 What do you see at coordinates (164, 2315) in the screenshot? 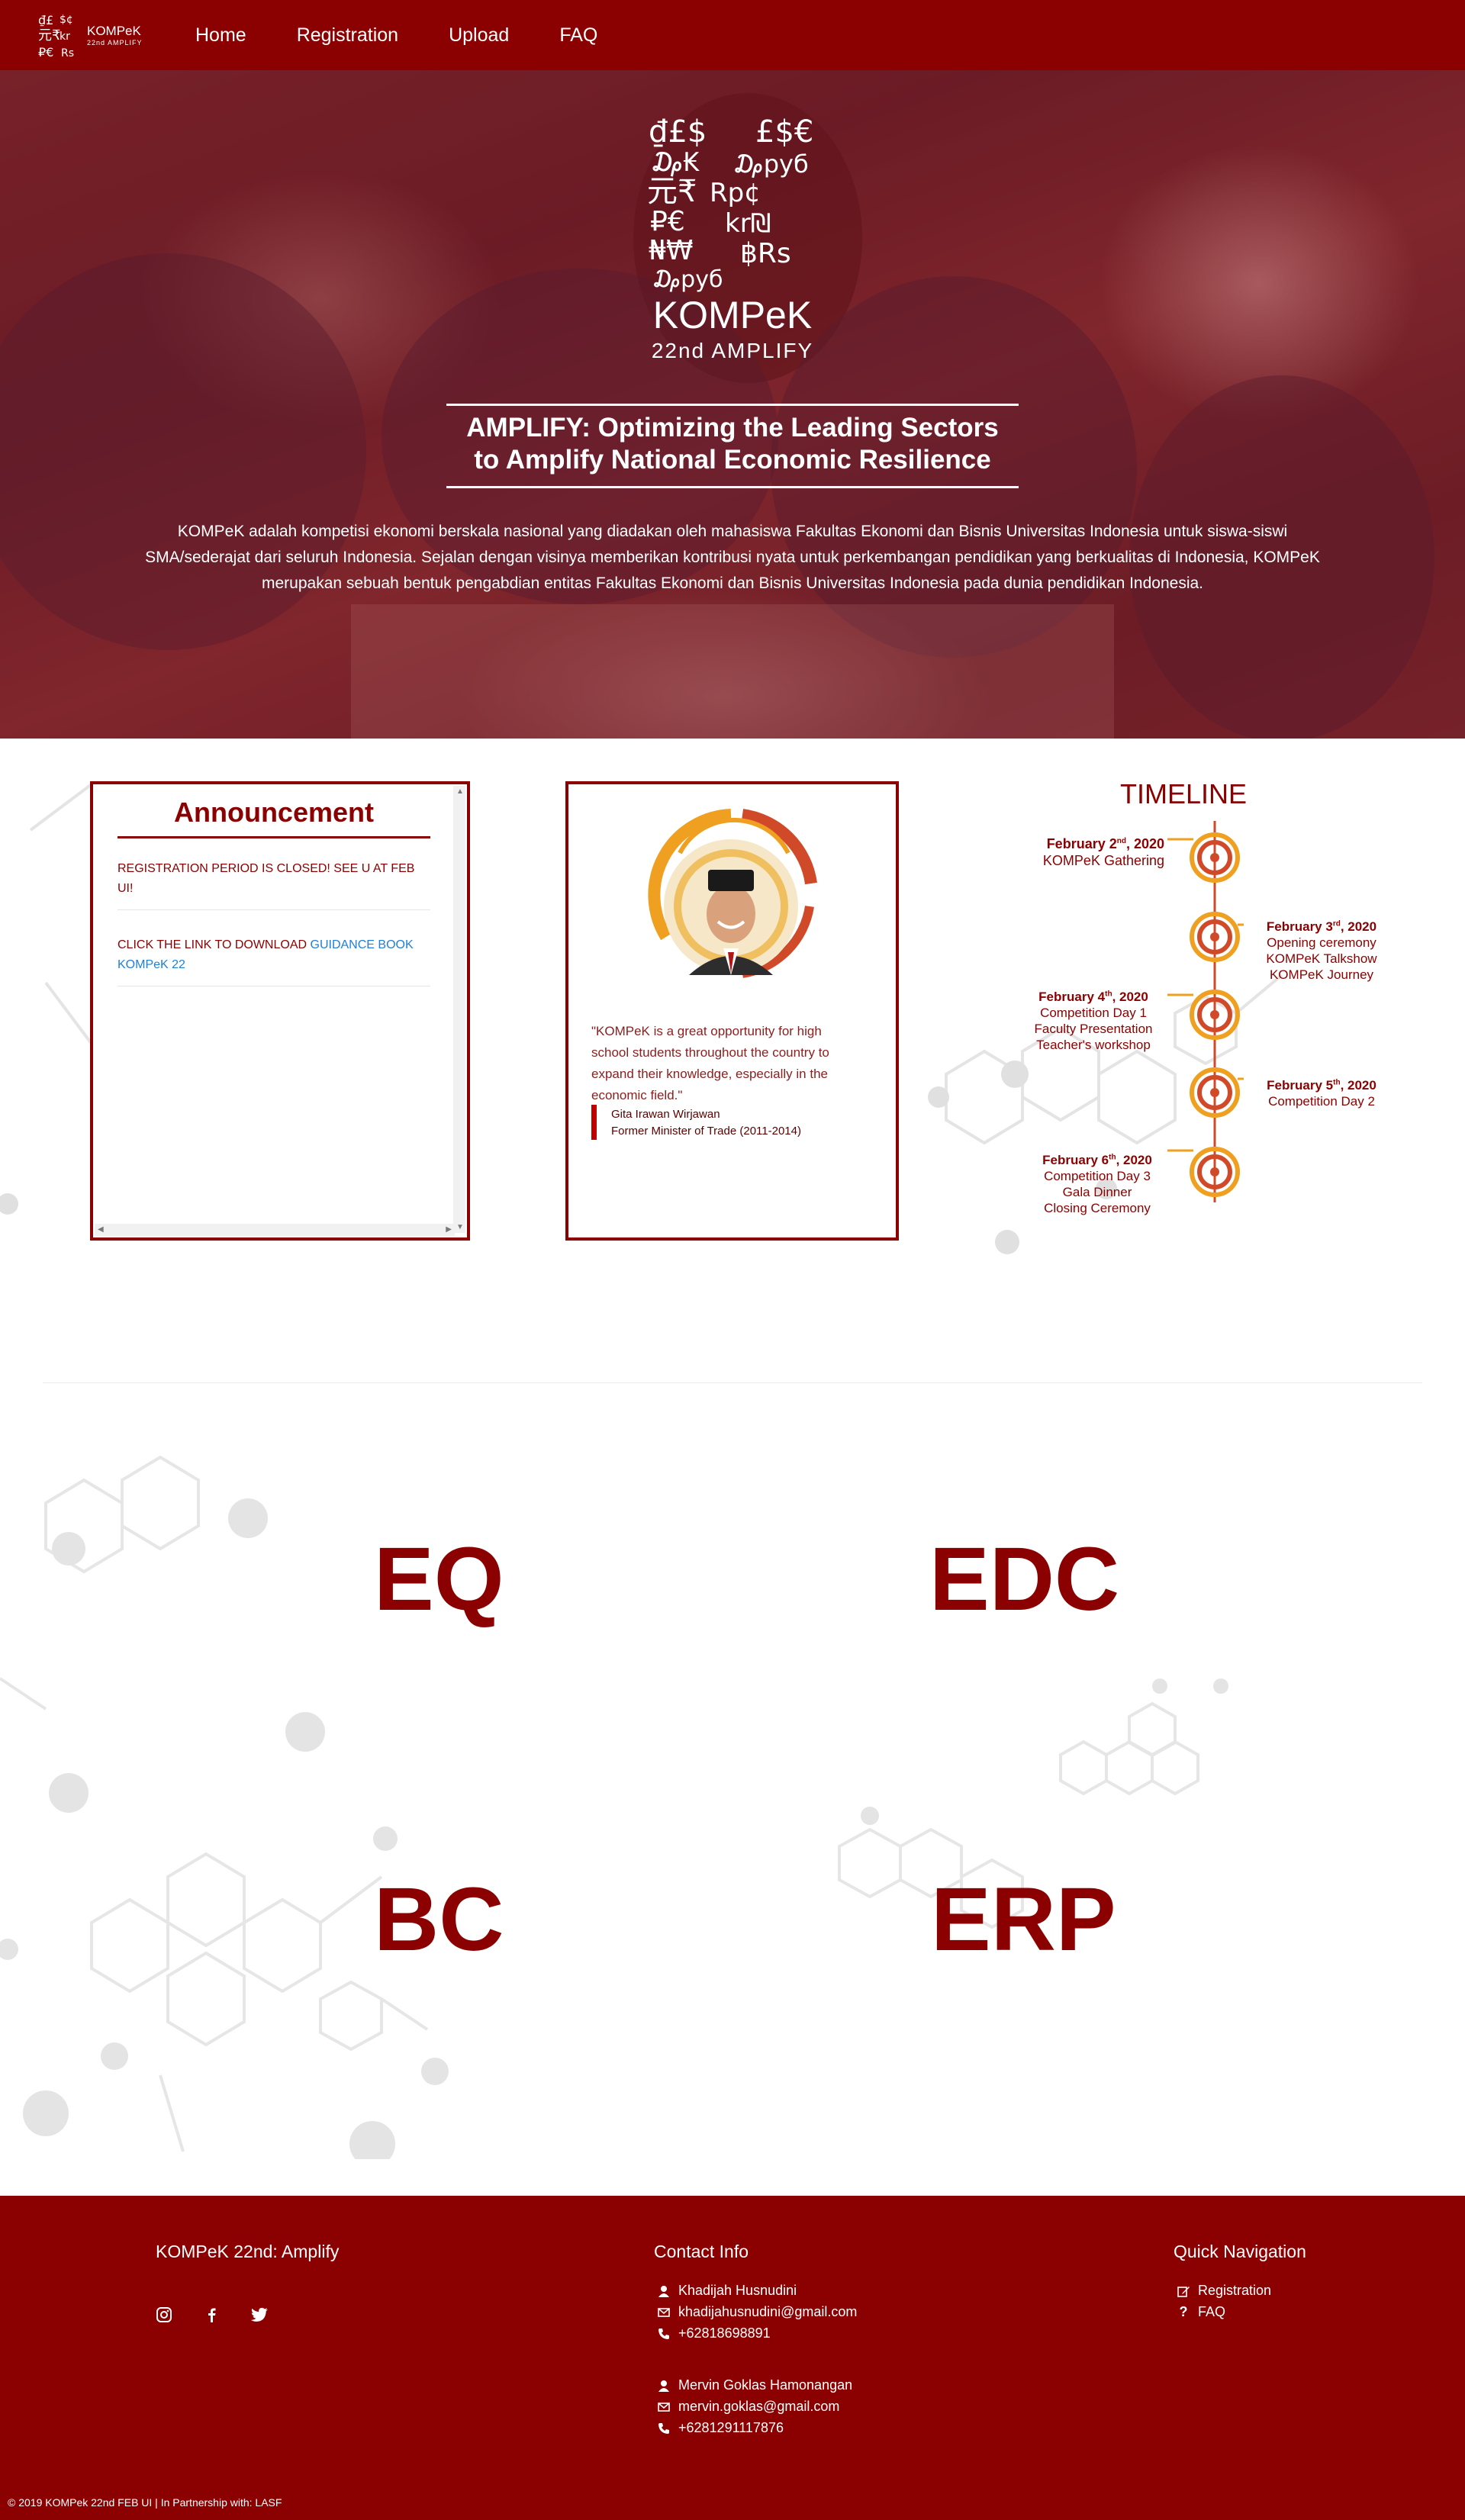
I see `instagram-icon` at bounding box center [164, 2315].